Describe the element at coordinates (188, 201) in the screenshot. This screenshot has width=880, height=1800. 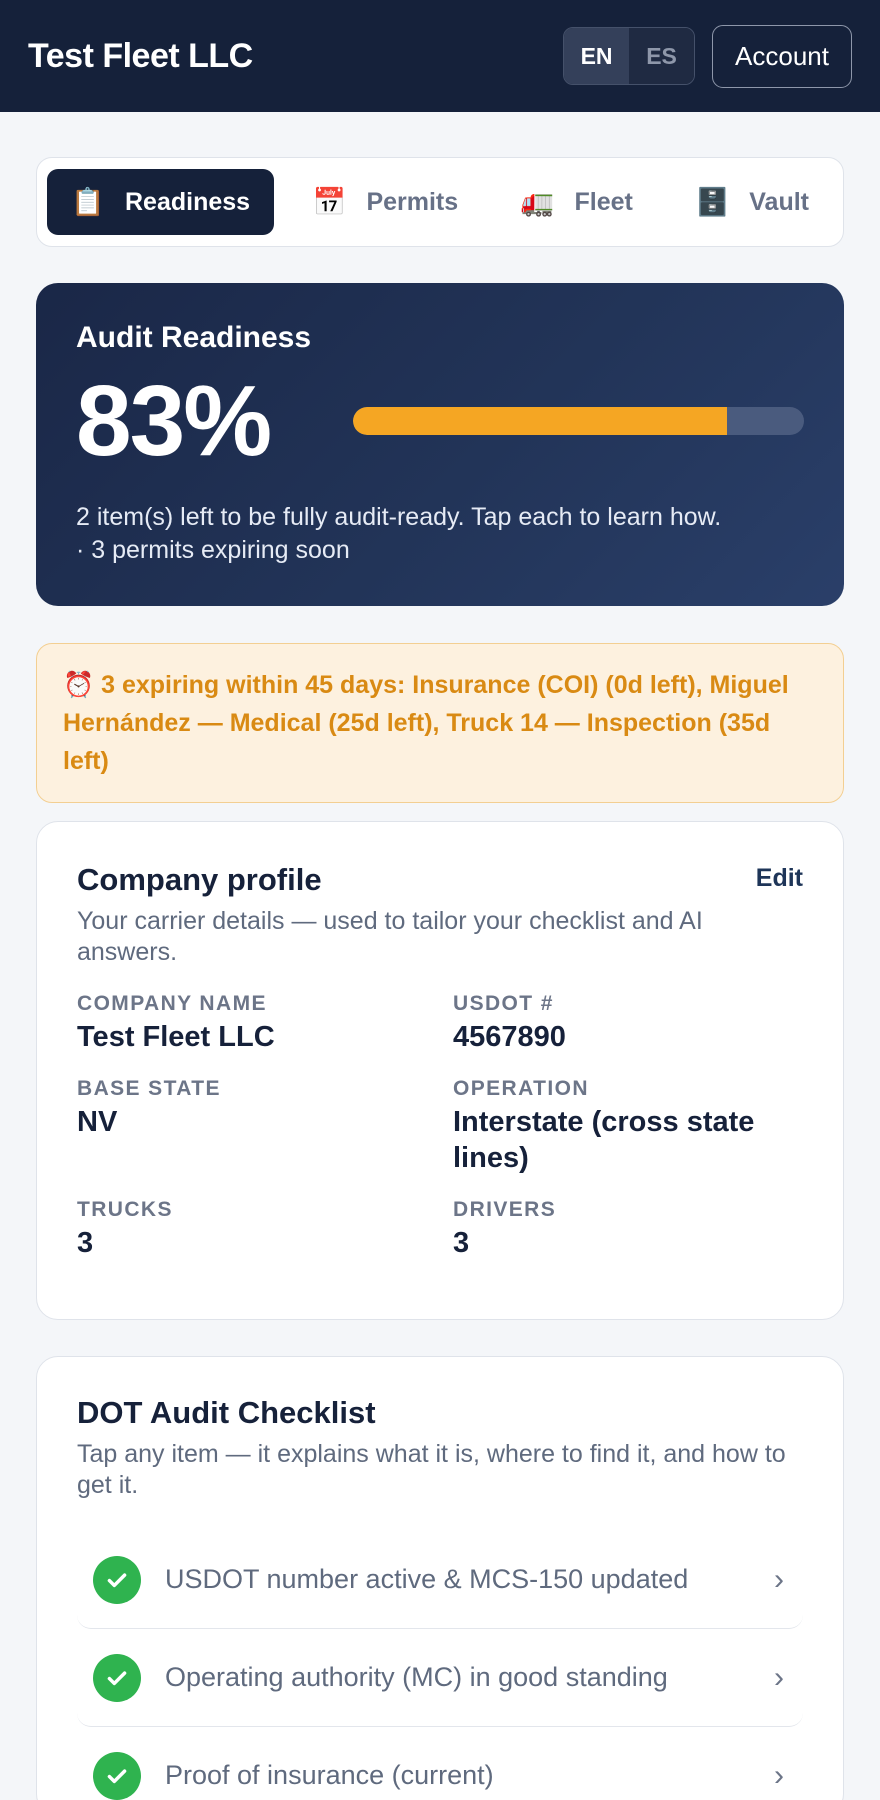
I see `tab-label: Readiness` at that location.